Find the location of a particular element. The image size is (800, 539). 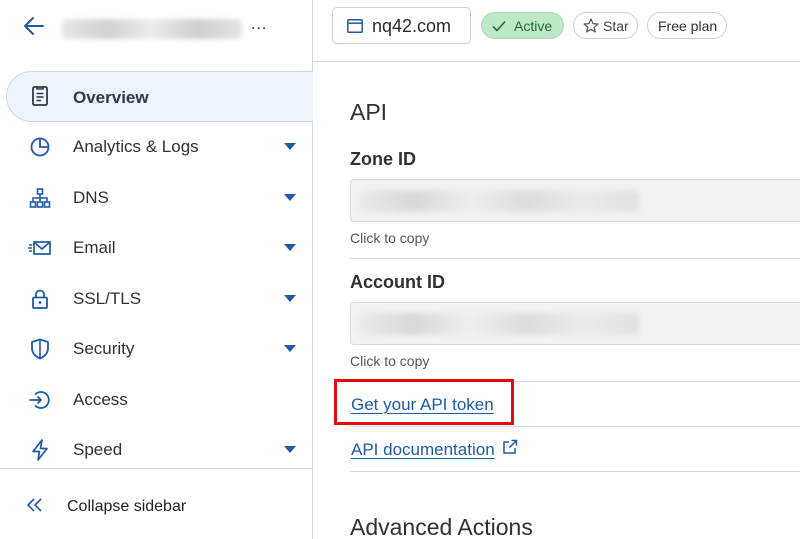

access-icon is located at coordinates (39, 399).